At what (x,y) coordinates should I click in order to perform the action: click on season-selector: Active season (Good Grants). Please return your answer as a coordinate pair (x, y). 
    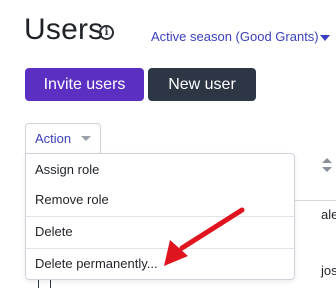
    Looking at the image, I should click on (235, 36).